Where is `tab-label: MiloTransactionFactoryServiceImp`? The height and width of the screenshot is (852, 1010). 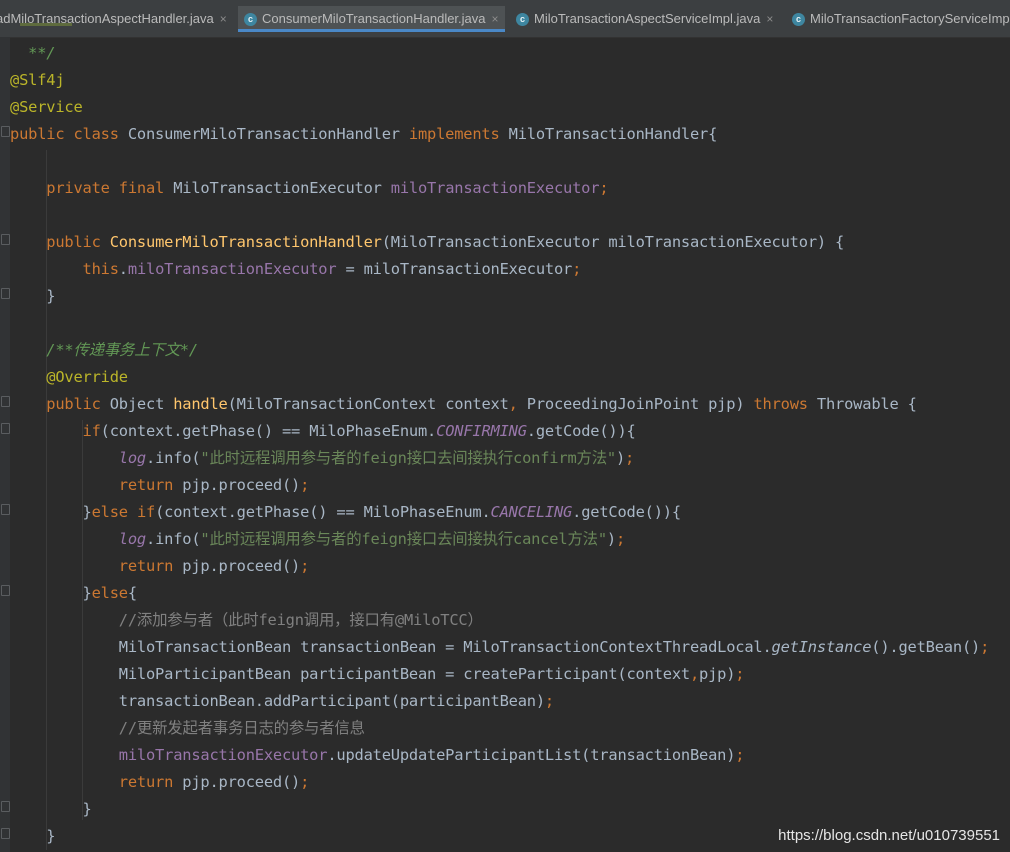
tab-label: MiloTransactionFactoryServiceImp is located at coordinates (910, 18).